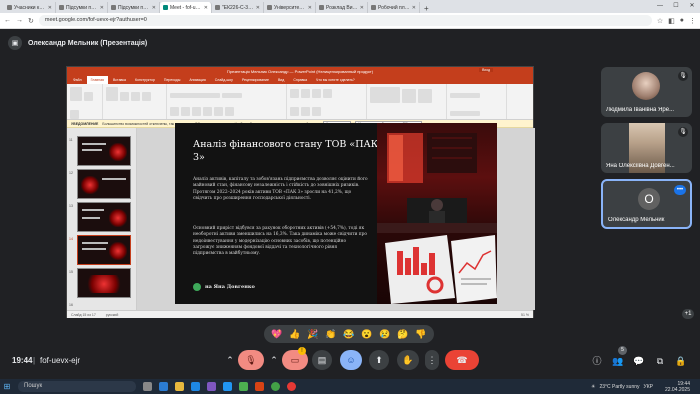 This screenshot has width=700, height=394. What do you see at coordinates (300, 80) in the screenshot?
I see `ribbon-tab: Справка` at bounding box center [300, 80].